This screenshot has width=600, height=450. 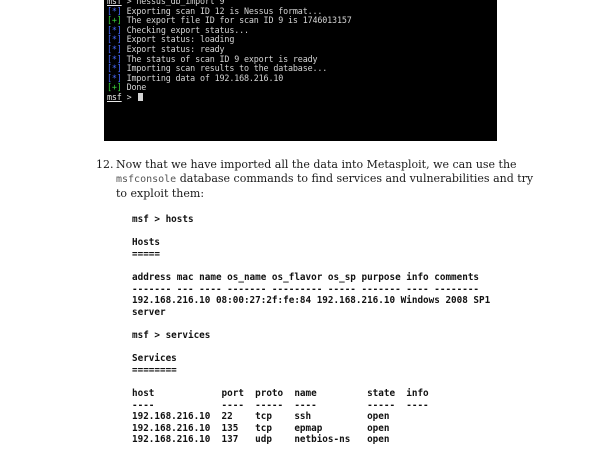 What do you see at coordinates (163, 219) in the screenshot?
I see `code-line: msf > hosts` at bounding box center [163, 219].